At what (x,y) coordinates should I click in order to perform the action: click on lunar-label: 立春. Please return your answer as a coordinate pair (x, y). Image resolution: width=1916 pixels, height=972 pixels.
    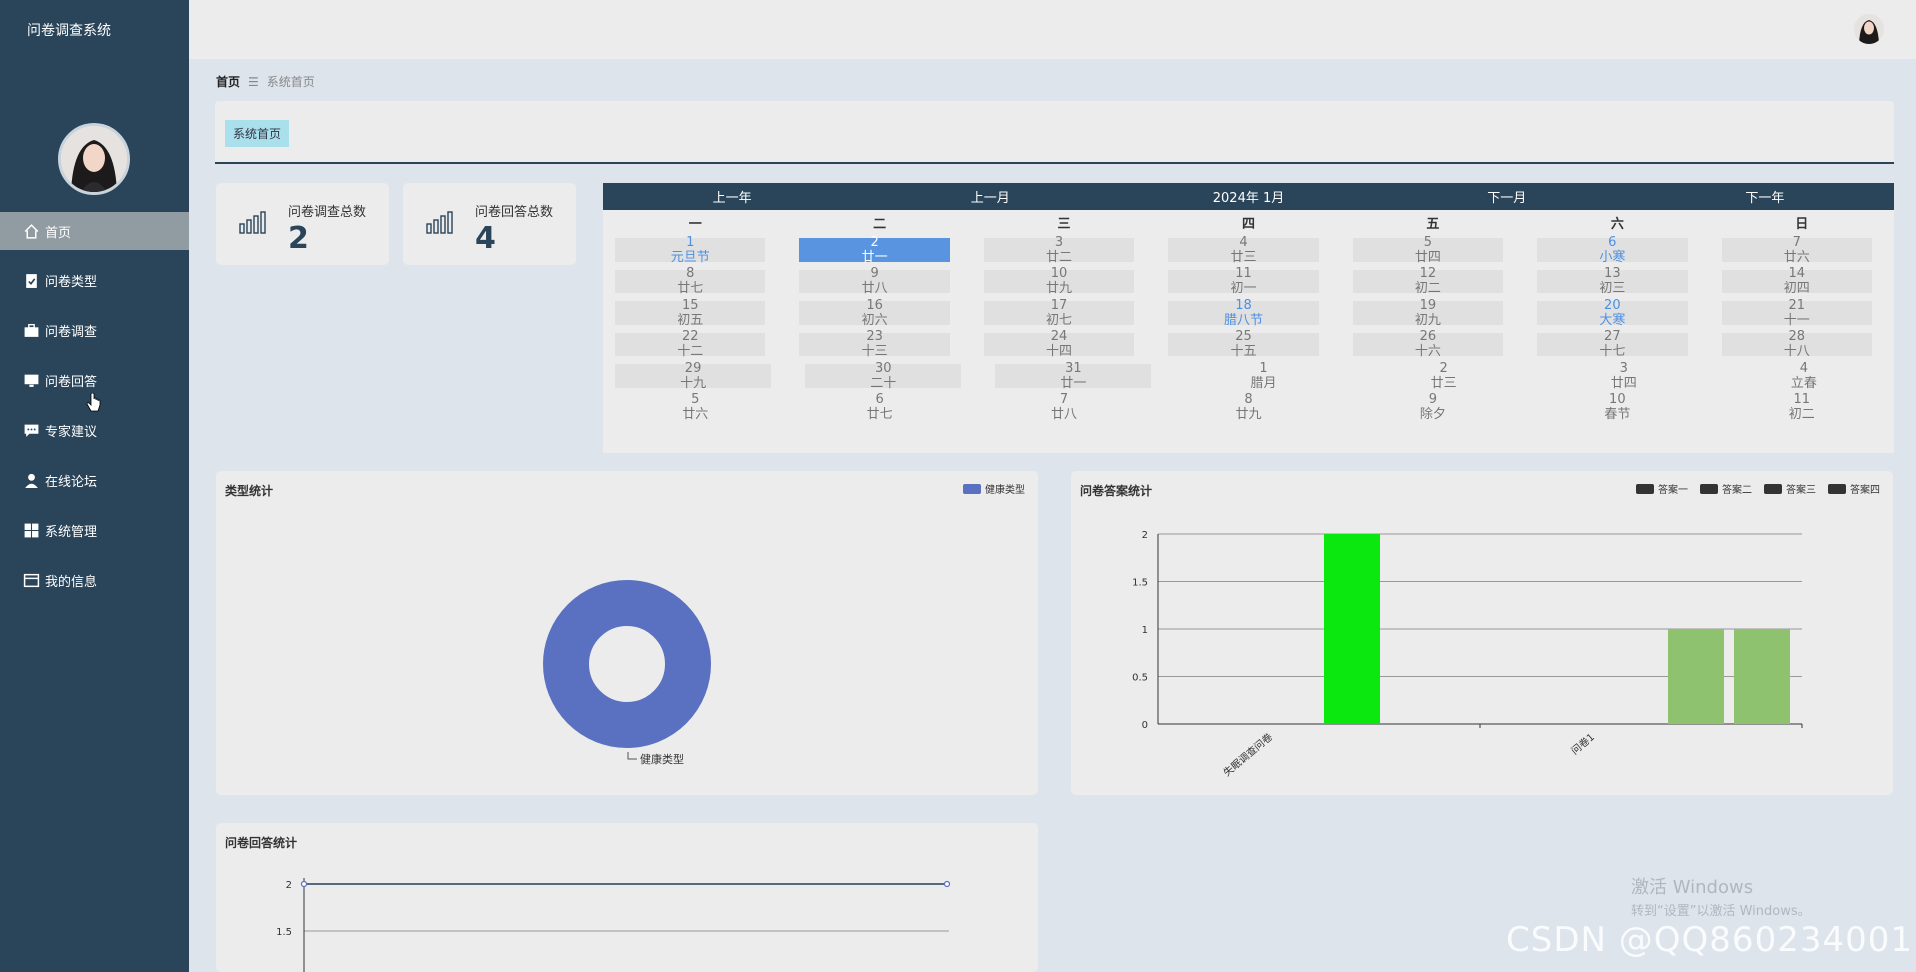
    Looking at the image, I should click on (1803, 383).